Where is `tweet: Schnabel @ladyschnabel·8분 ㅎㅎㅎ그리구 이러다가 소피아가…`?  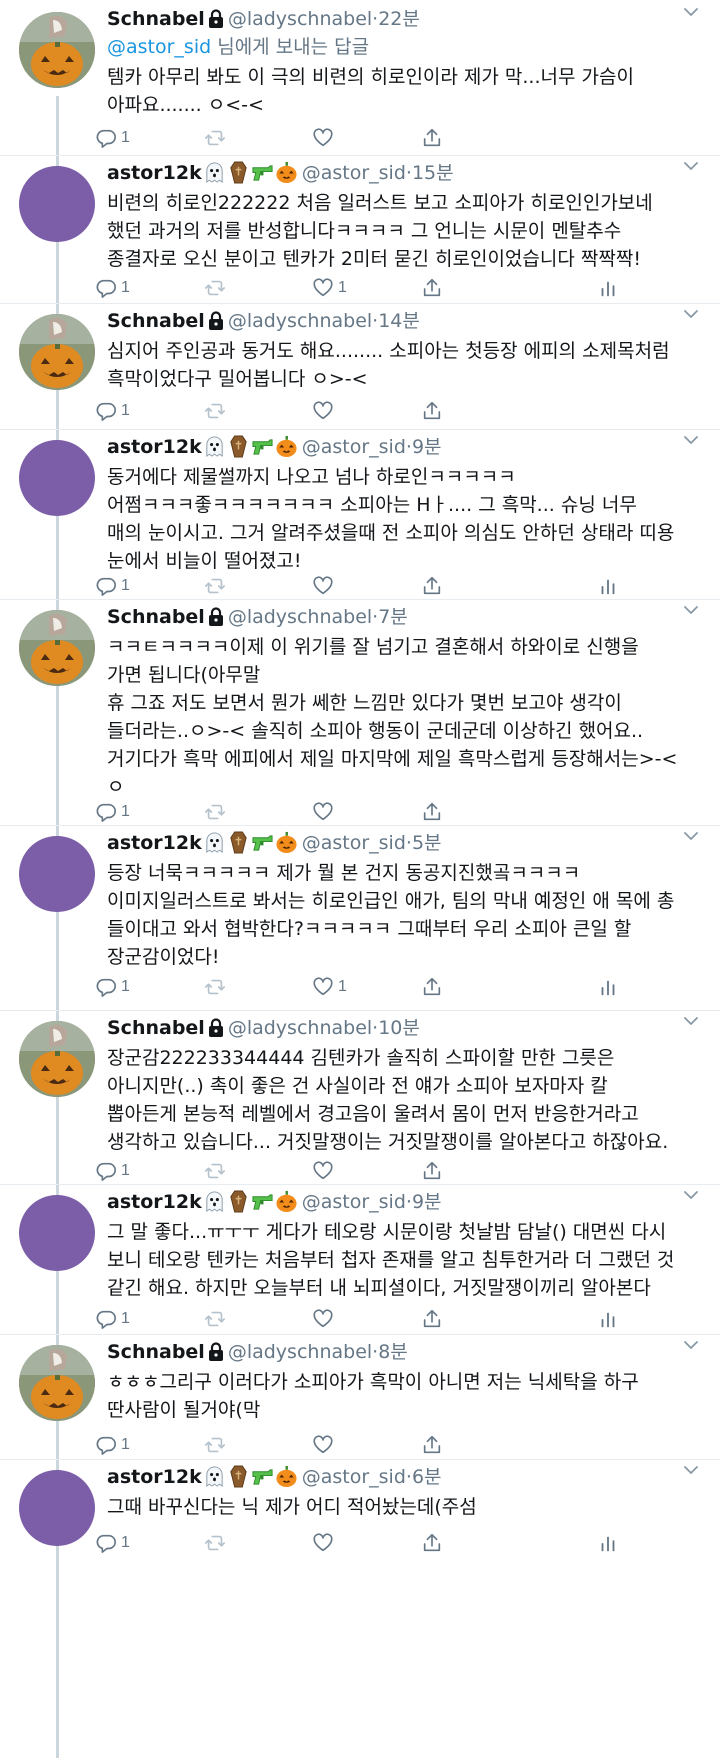 tweet: Schnabel @ladyschnabel·8분 ㅎㅎㅎ그리구 이러다가 소피아가… is located at coordinates (360, 1397).